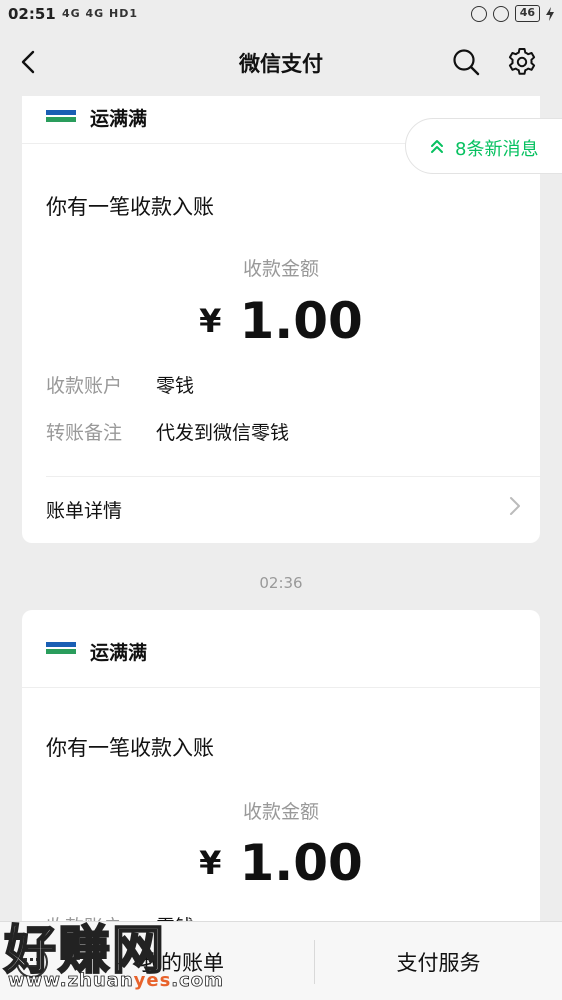 Image resolution: width=562 pixels, height=1000 pixels. I want to click on account-row: 收款账户零钱, so click(120, 916).